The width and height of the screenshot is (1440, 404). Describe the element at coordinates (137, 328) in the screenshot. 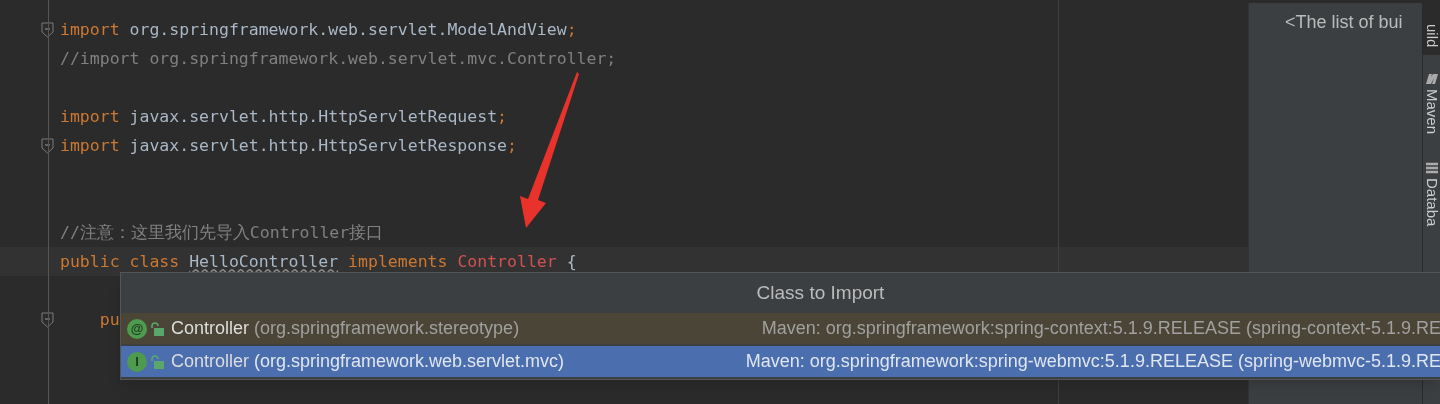

I see `type-badge: @` at that location.